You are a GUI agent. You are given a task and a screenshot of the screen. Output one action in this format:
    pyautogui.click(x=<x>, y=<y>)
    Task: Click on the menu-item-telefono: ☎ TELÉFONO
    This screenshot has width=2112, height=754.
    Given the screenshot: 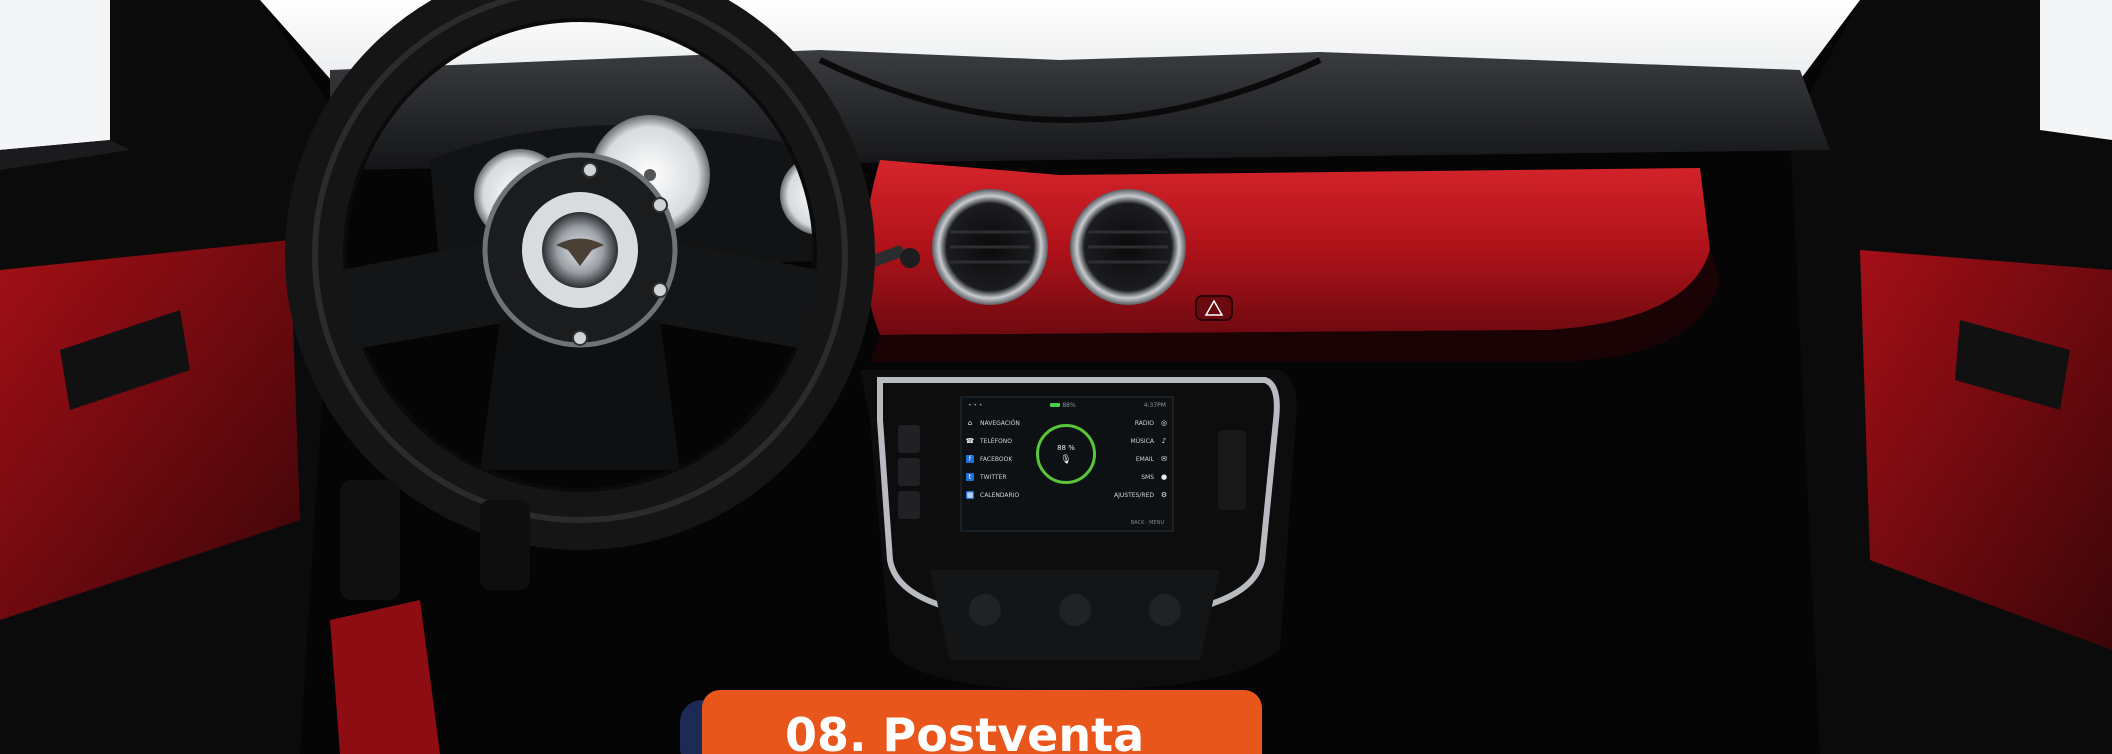 What is the action you would take?
    pyautogui.click(x=1001, y=441)
    